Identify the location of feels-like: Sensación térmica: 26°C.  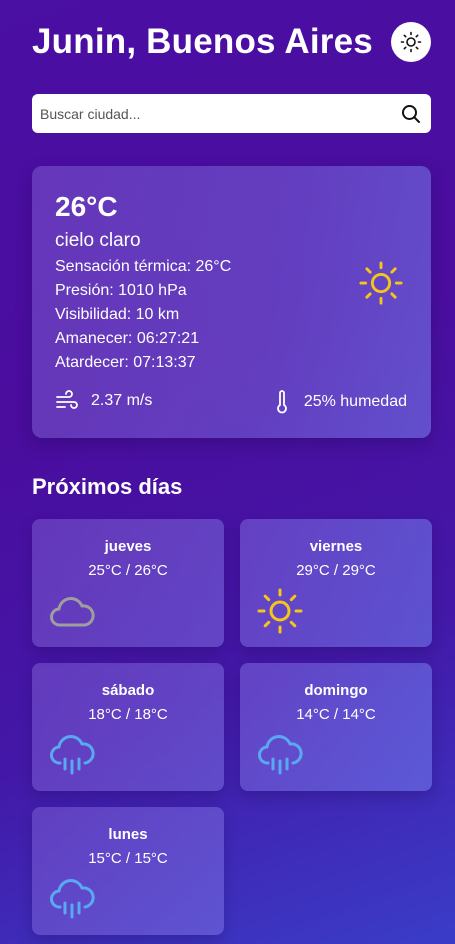
(143, 266).